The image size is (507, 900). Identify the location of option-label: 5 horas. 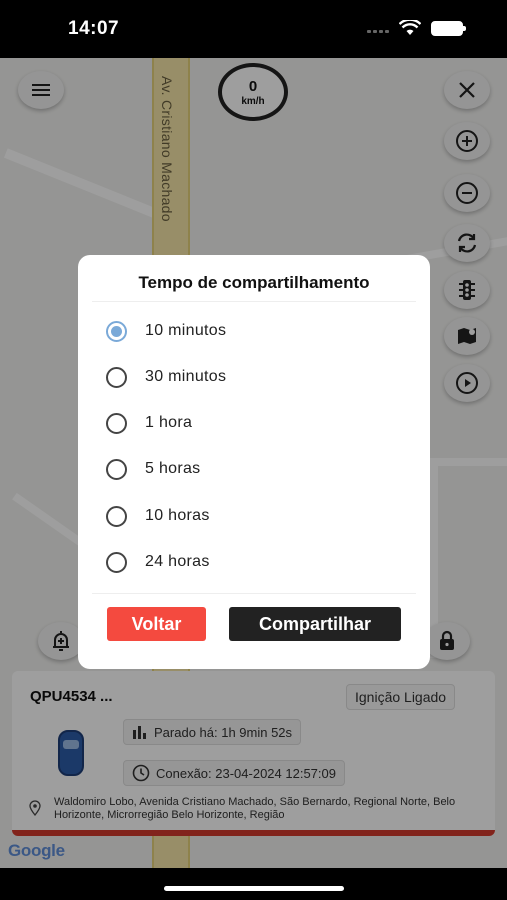
(173, 468).